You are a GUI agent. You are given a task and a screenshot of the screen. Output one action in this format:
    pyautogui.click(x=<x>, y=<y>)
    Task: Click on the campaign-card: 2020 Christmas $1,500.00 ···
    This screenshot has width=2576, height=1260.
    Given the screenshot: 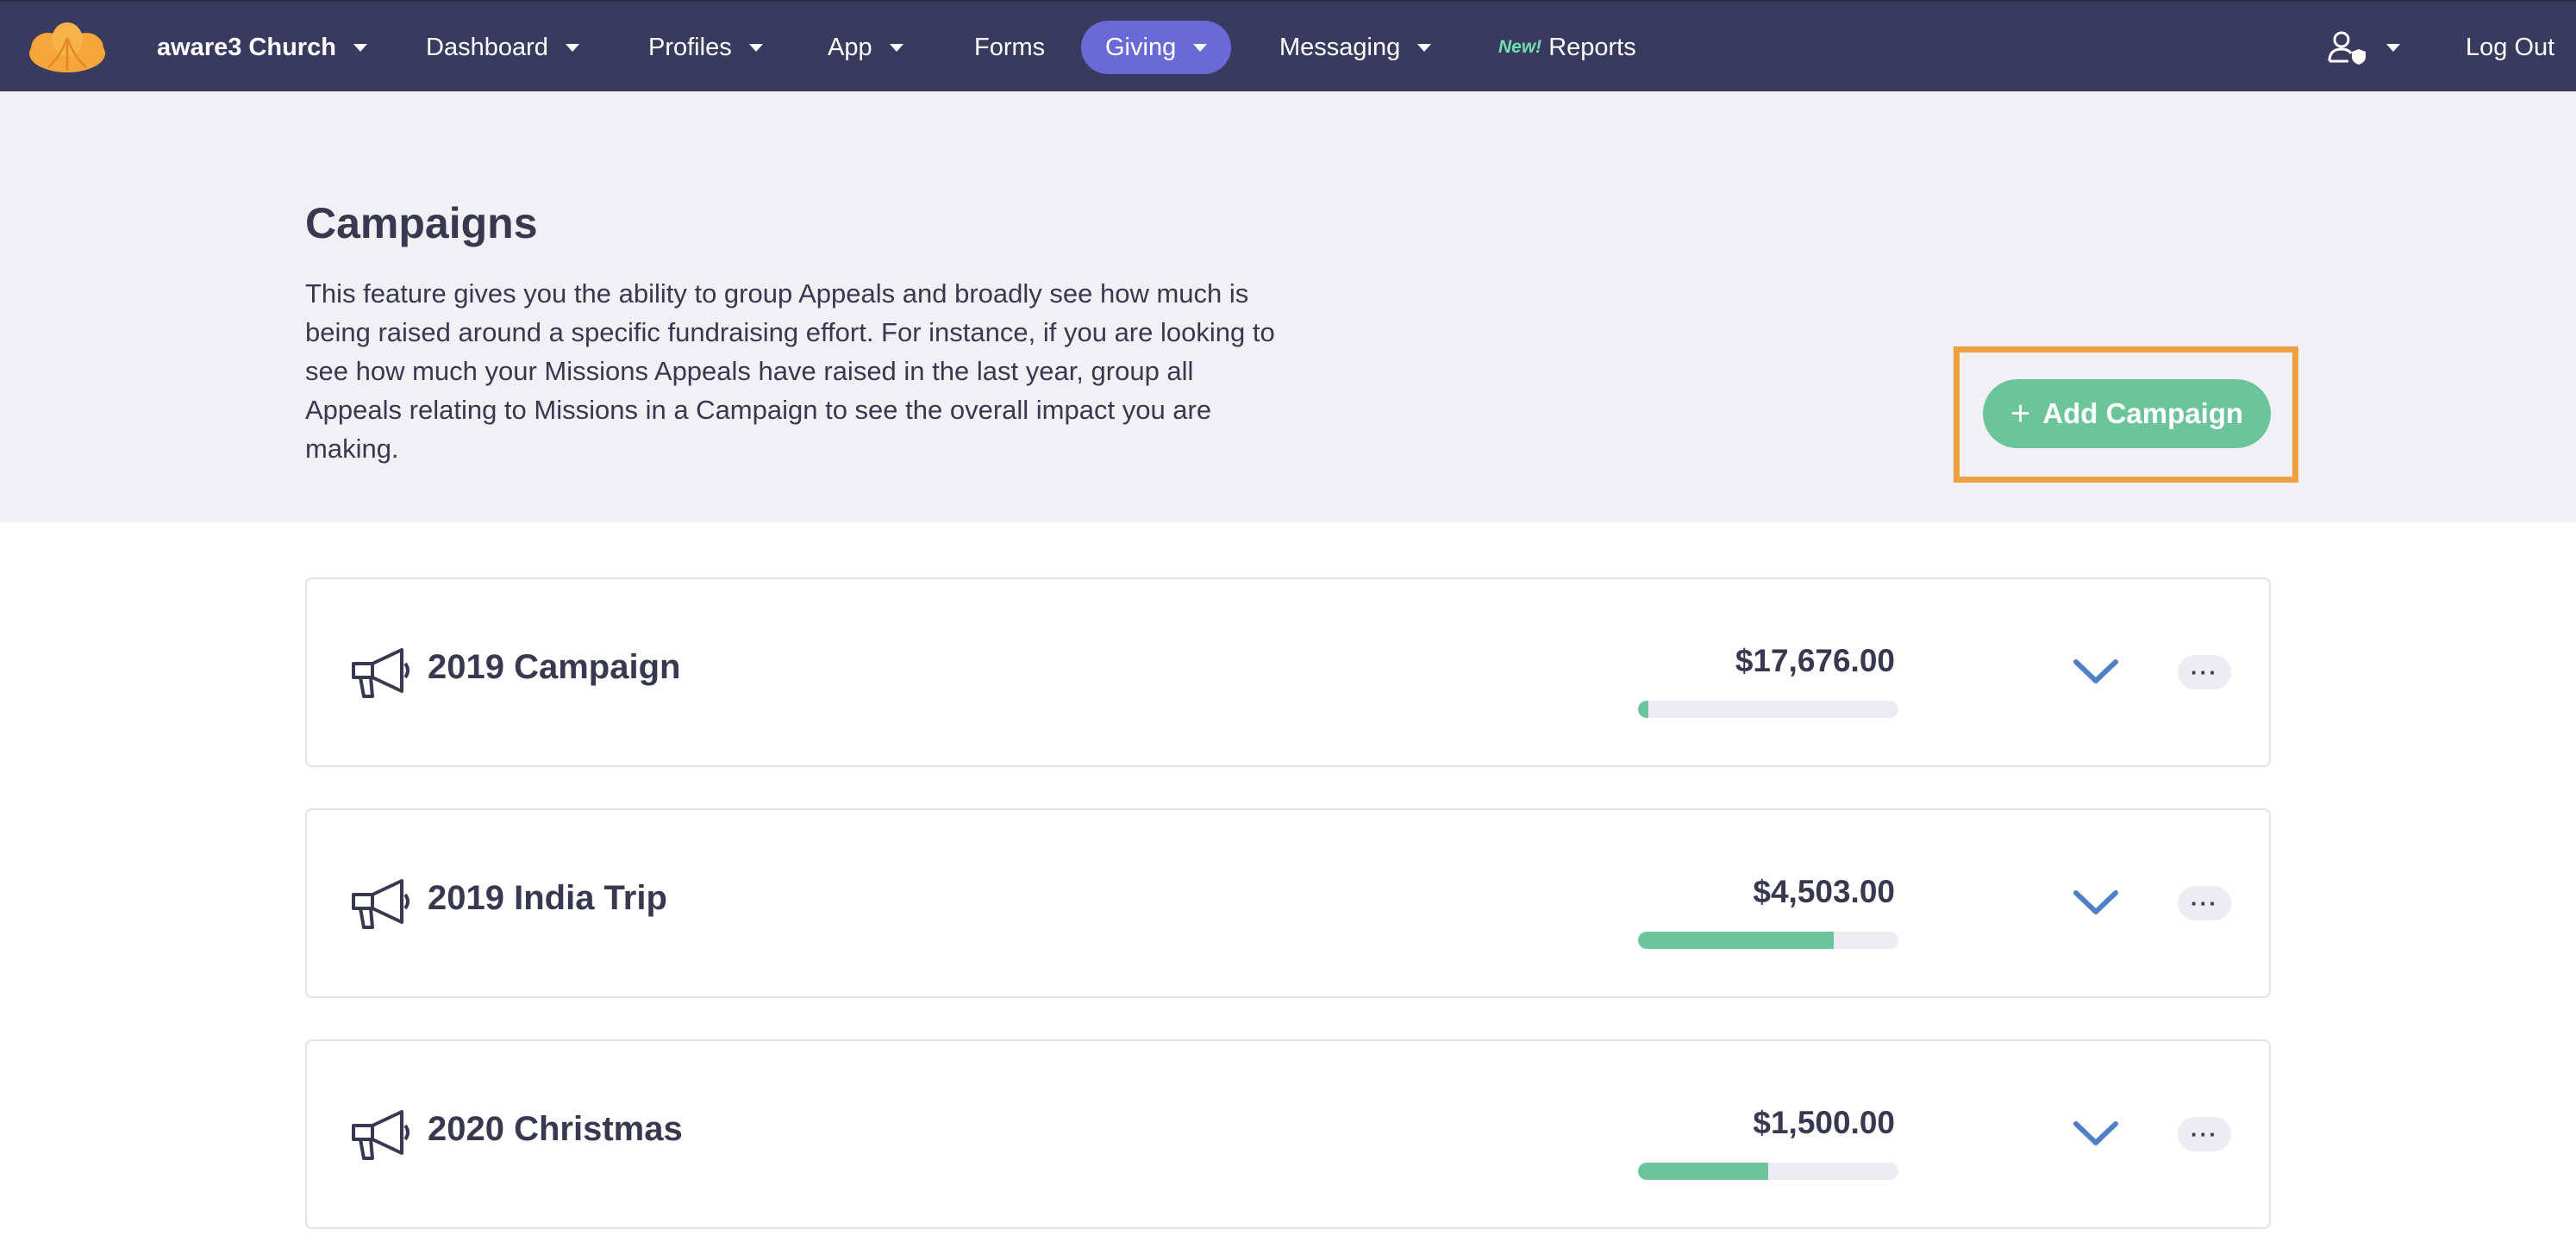 What is the action you would take?
    pyautogui.click(x=1288, y=1134)
    